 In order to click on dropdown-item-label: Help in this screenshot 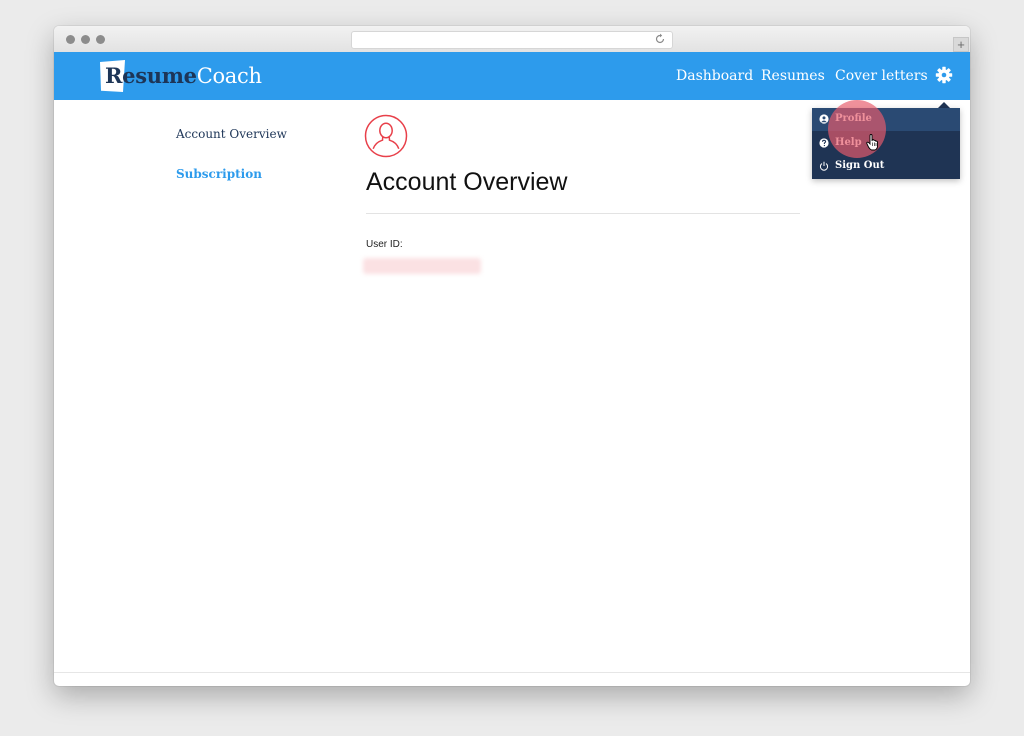, I will do `click(848, 142)`.